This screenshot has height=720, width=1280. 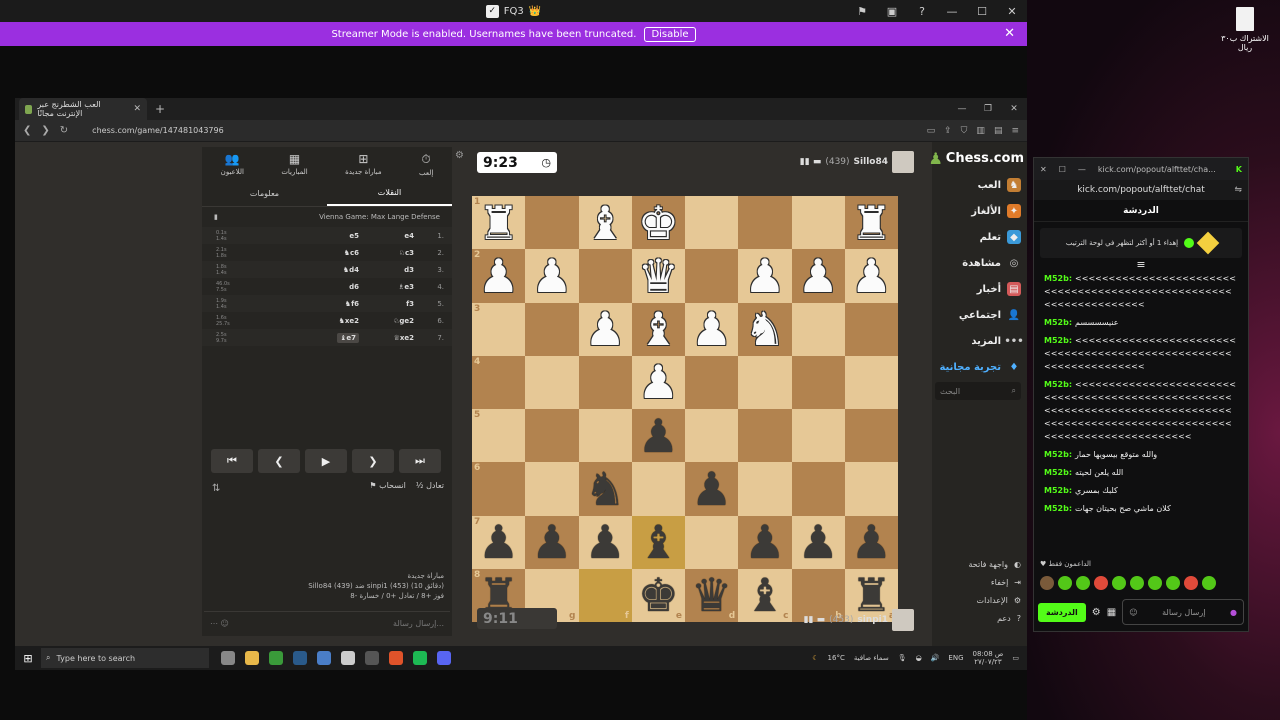 I want to click on reload-icon: ↻, so click(x=64, y=130).